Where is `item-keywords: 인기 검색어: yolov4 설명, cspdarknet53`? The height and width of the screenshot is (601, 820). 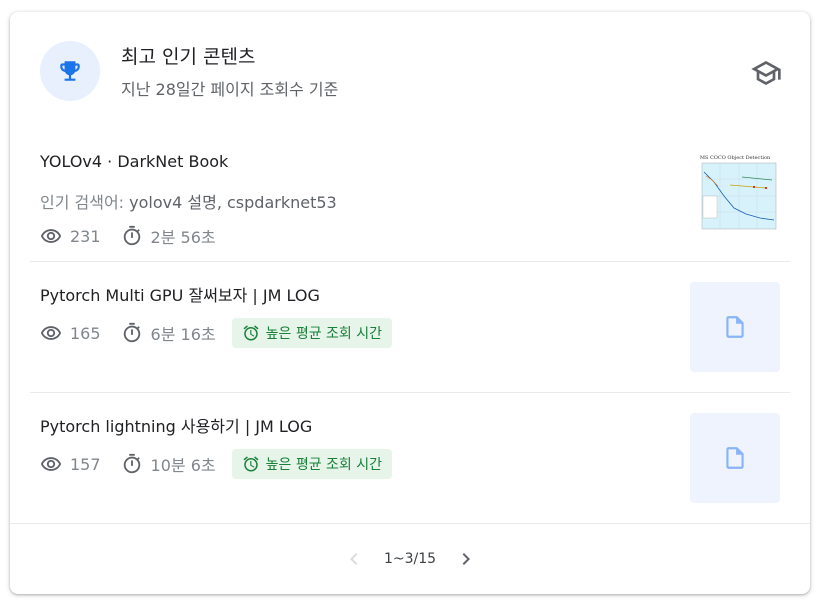
item-keywords: 인기 검색어: yolov4 설명, cspdarknet53 is located at coordinates (188, 201).